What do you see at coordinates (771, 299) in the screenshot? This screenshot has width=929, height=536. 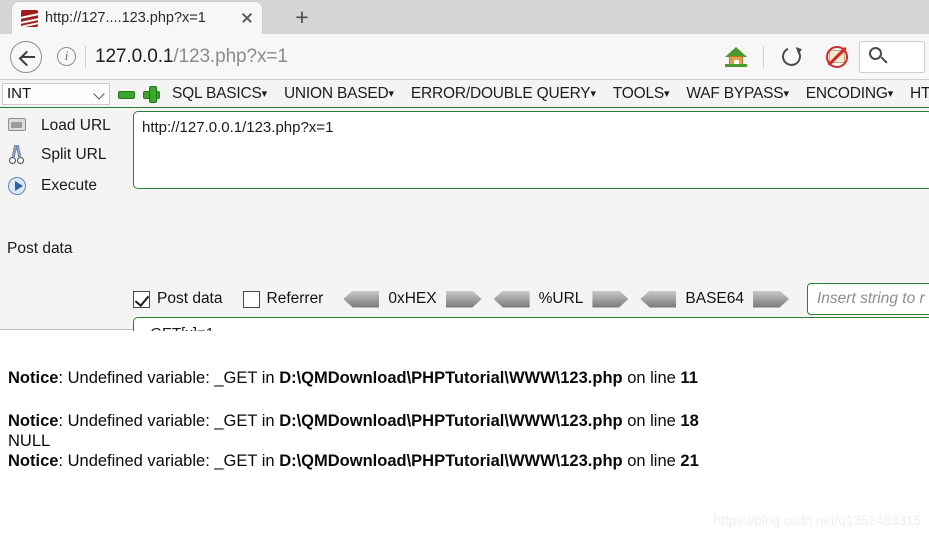 I see `encode-base64-button` at bounding box center [771, 299].